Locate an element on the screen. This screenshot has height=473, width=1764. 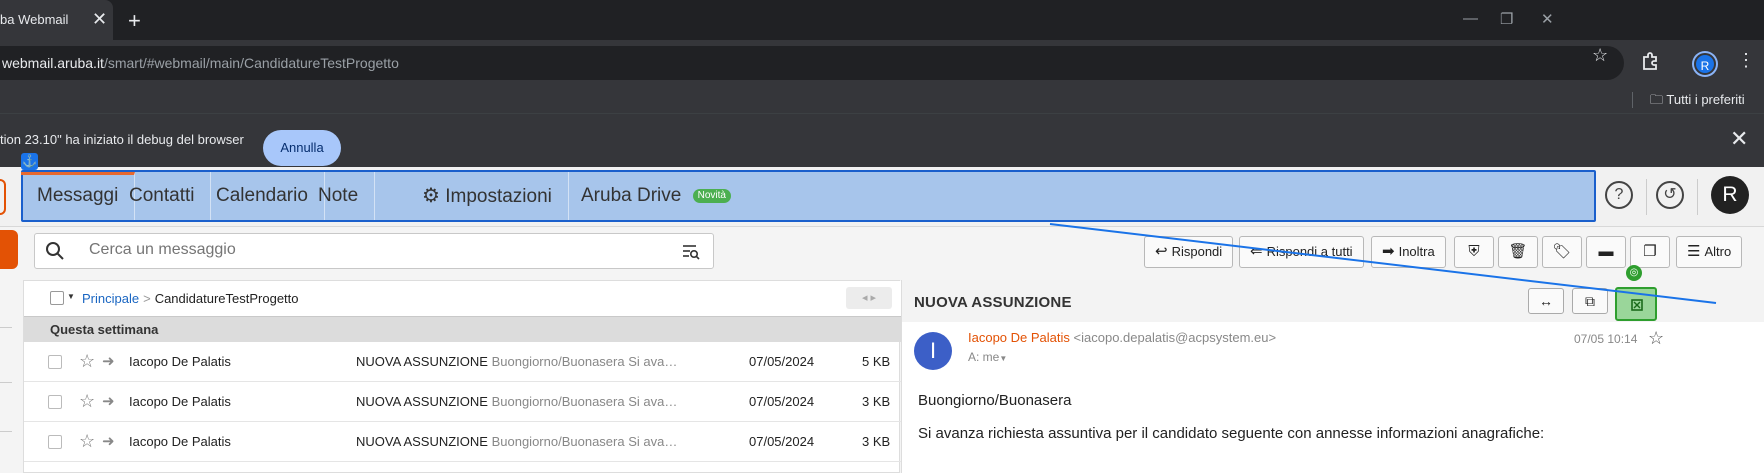
reading-header: NUOVA ASSUNZIONE ↔ ⧉ ◎ is located at coordinates (1333, 293).